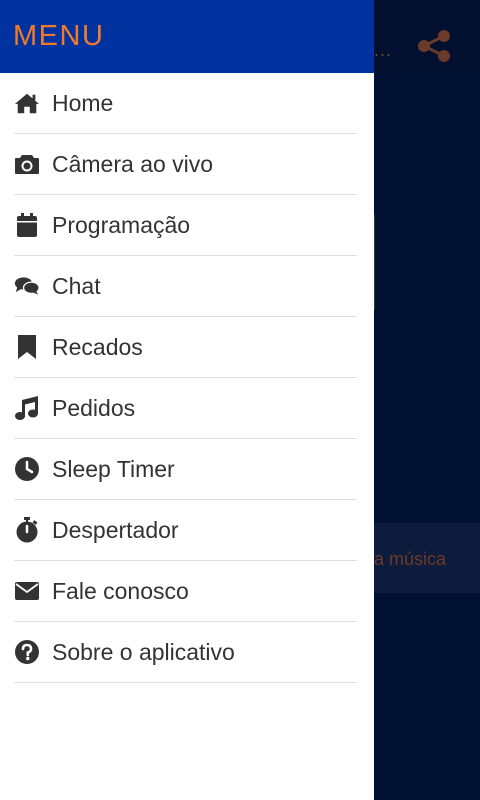 The height and width of the screenshot is (800, 480). I want to click on drawer-header: MENU, so click(187, 36).